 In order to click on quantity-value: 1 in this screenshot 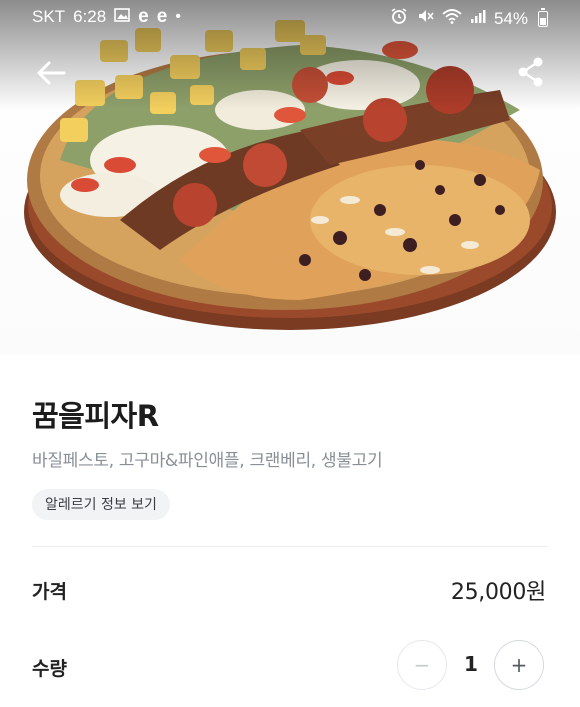, I will do `click(471, 664)`.